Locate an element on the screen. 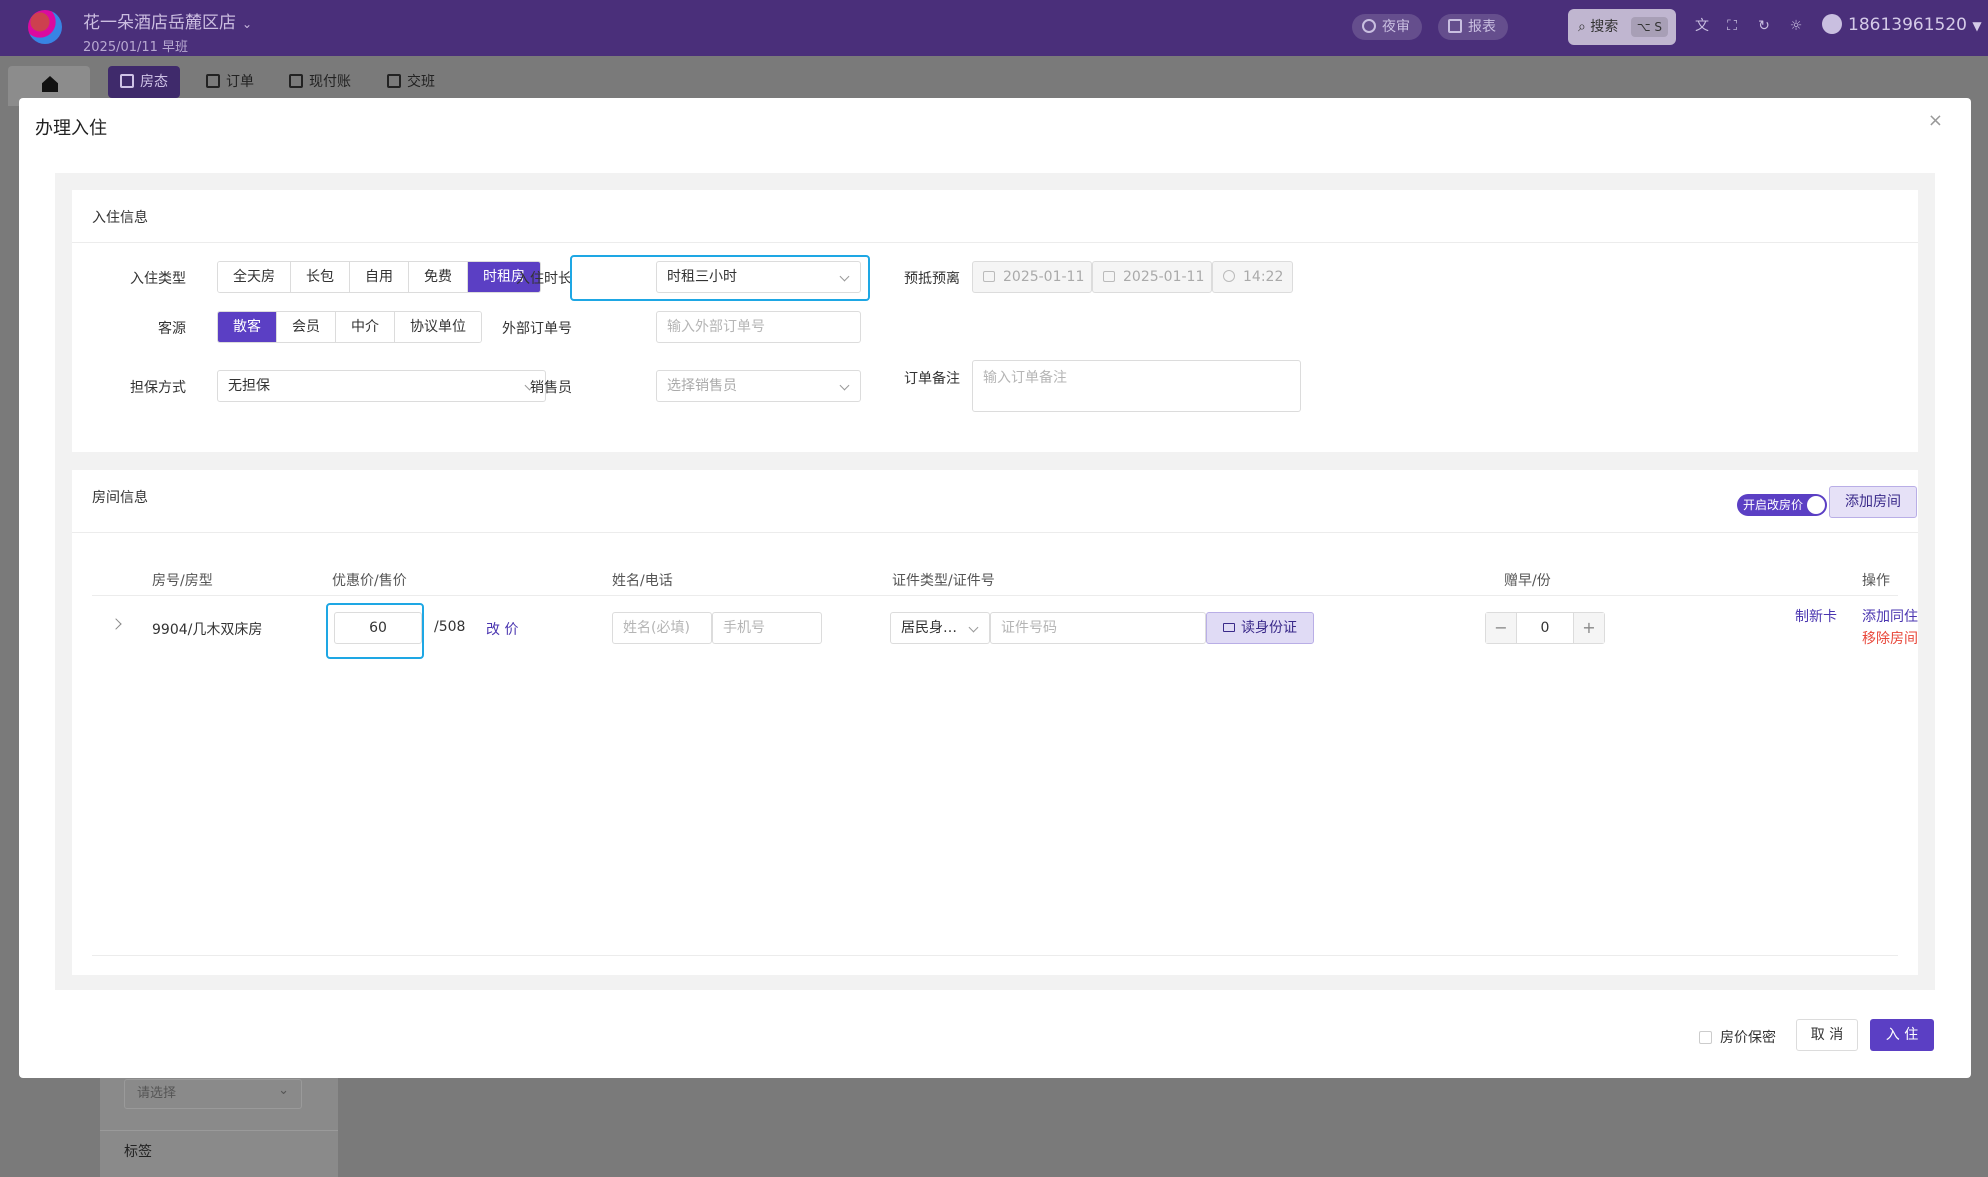 This screenshot has width=1988, height=1177. sale-price: /508 is located at coordinates (450, 627).